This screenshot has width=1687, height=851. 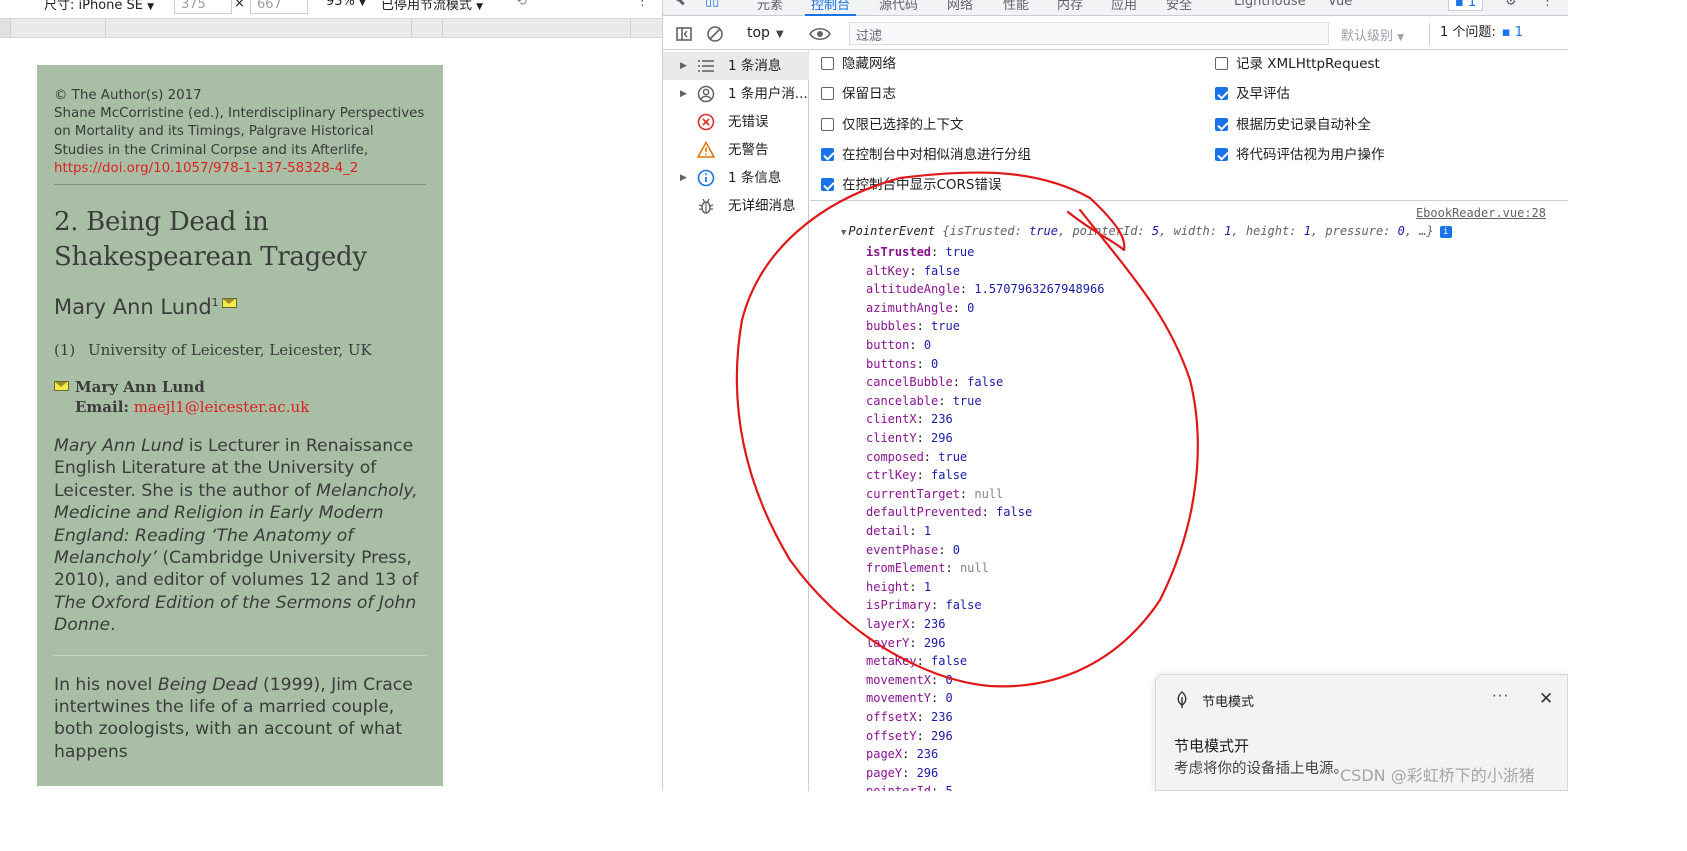 I want to click on sidebar-toggle-icon, so click(x=684, y=34).